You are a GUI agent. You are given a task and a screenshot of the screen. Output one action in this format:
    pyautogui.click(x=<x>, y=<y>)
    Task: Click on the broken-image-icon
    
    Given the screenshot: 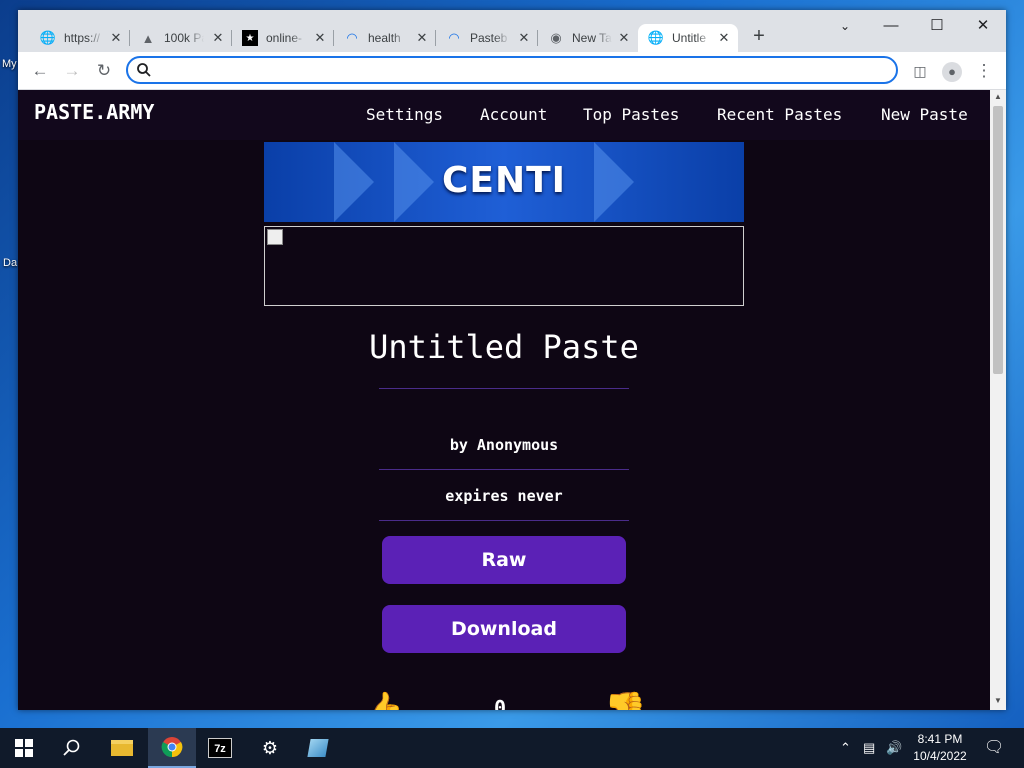 What is the action you would take?
    pyautogui.click(x=275, y=237)
    